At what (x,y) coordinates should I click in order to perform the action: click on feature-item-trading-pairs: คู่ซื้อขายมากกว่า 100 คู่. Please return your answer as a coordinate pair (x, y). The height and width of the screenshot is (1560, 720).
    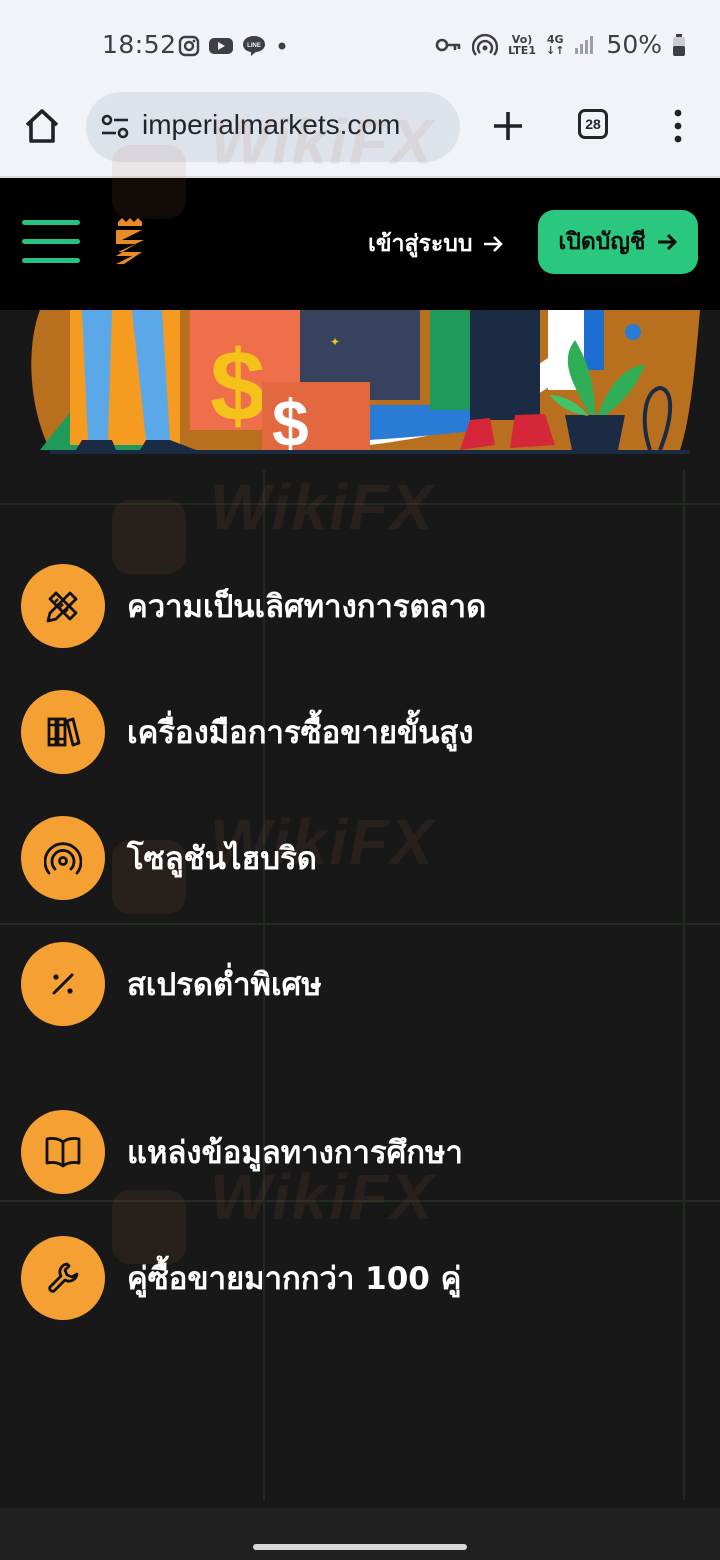
    Looking at the image, I should click on (241, 1278).